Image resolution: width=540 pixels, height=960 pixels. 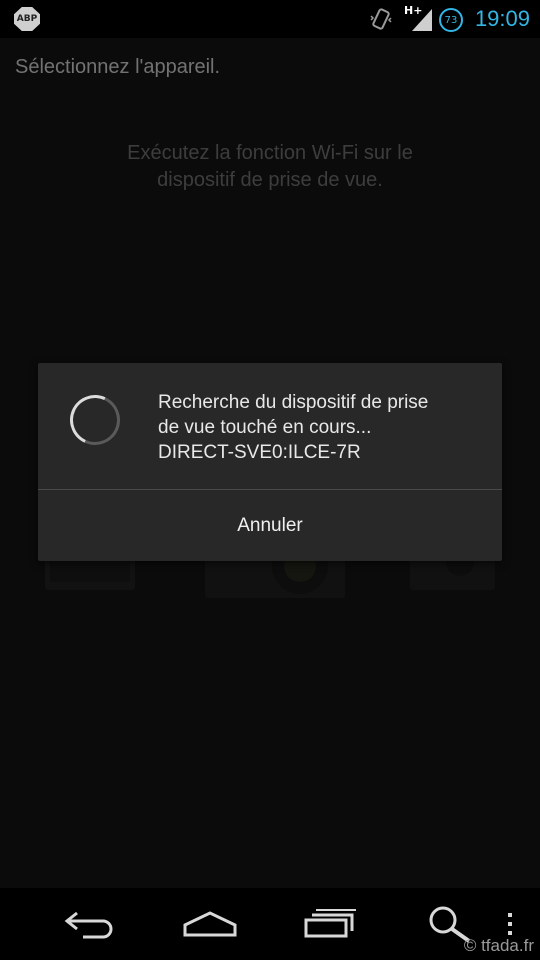 I want to click on overflow-menu-icon, so click(x=510, y=924).